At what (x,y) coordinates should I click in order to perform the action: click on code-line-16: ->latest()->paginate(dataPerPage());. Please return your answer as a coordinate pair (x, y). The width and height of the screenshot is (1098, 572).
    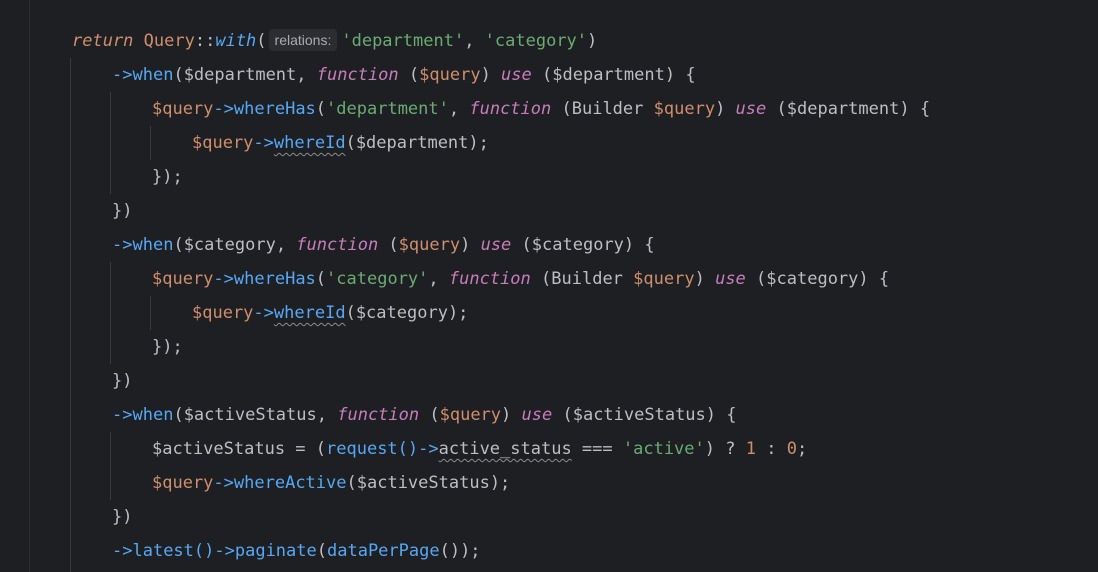
    Looking at the image, I should click on (296, 551).